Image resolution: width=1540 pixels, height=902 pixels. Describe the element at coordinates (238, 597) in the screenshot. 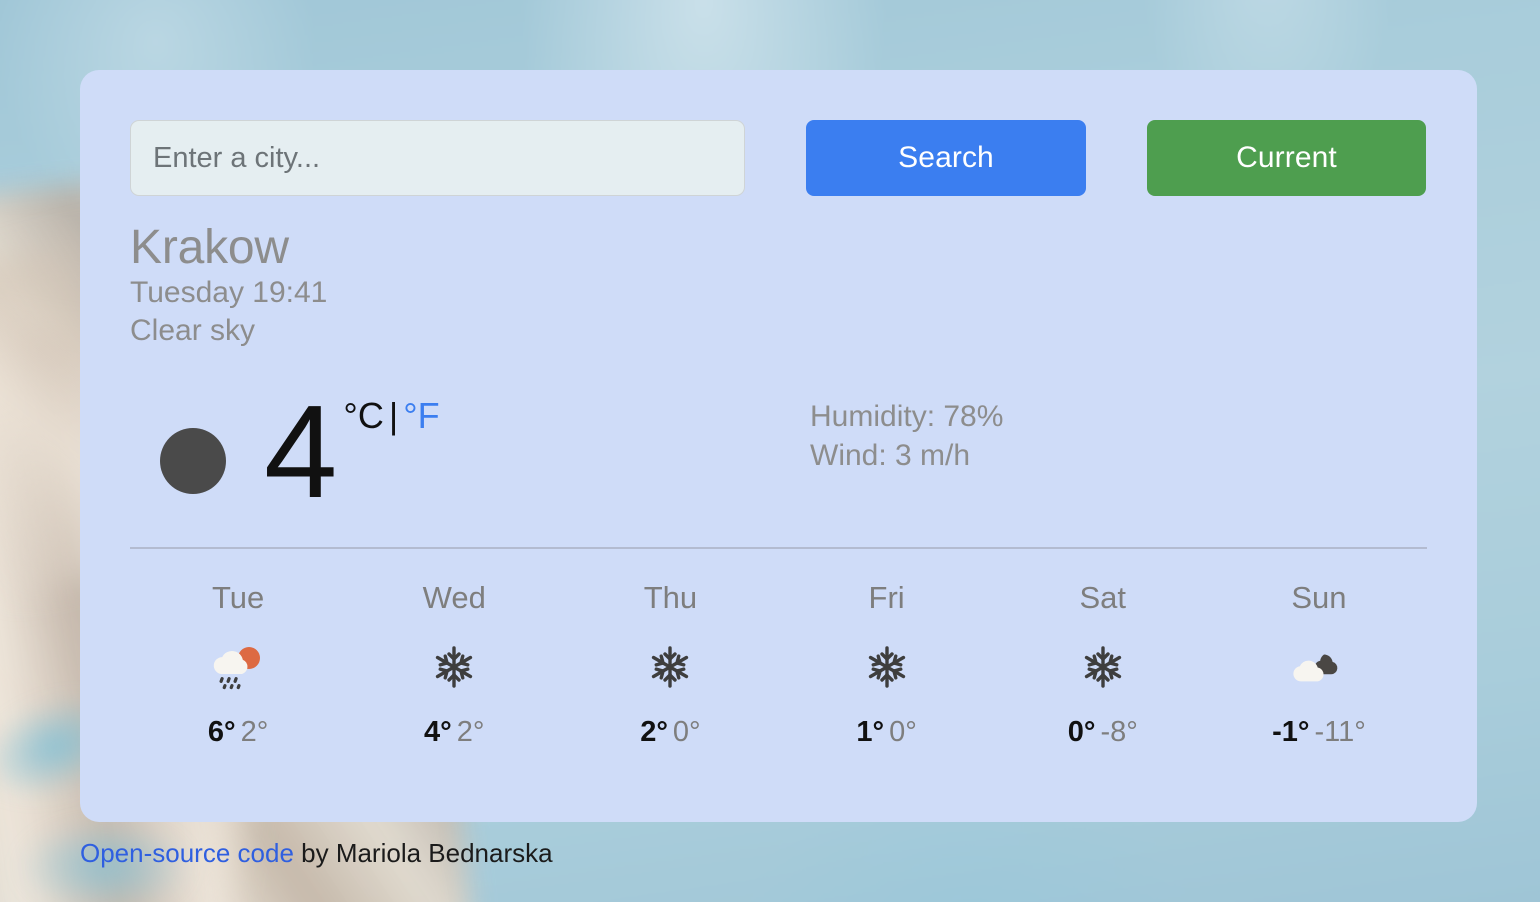

I see `forecast-day-name: Tue` at that location.